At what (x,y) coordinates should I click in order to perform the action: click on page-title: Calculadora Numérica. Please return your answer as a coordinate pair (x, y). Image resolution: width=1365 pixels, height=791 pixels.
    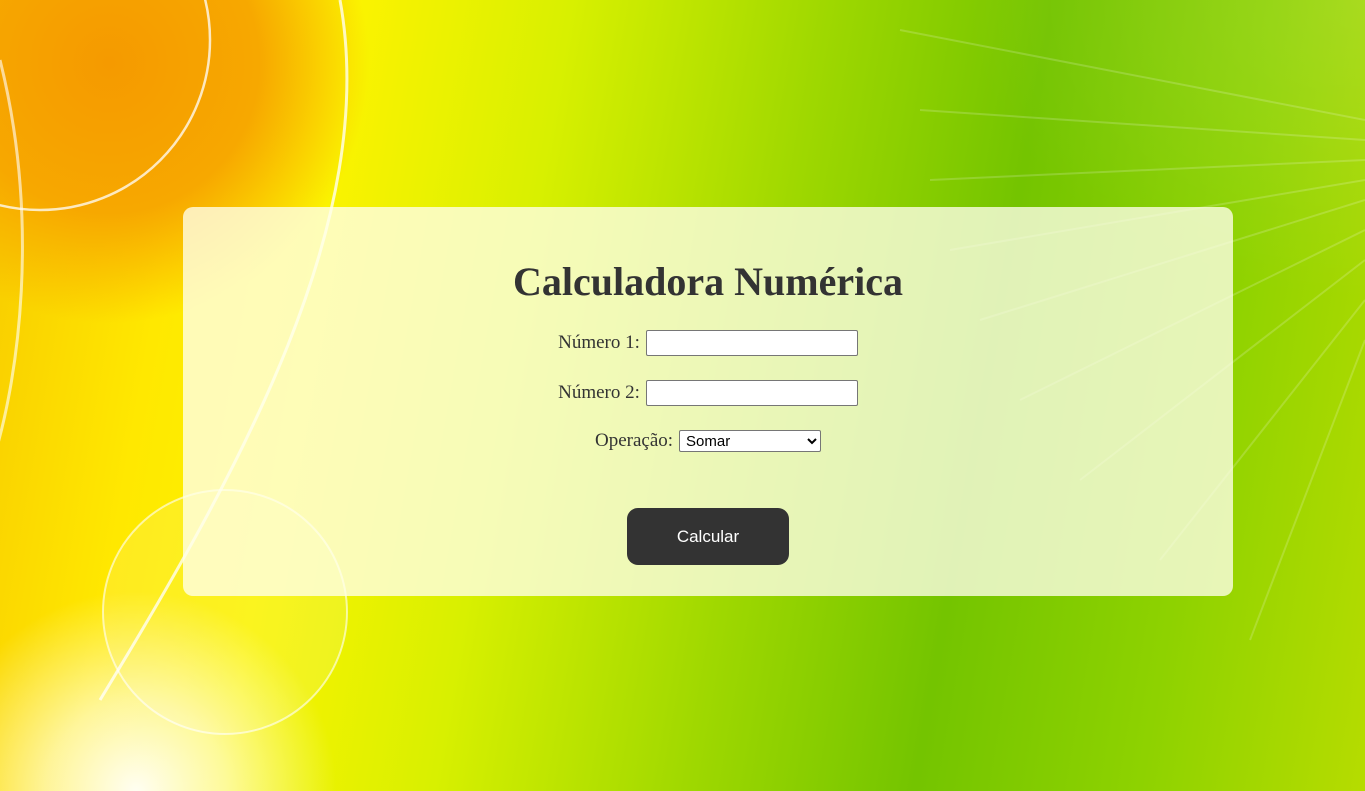
    Looking at the image, I should click on (708, 281).